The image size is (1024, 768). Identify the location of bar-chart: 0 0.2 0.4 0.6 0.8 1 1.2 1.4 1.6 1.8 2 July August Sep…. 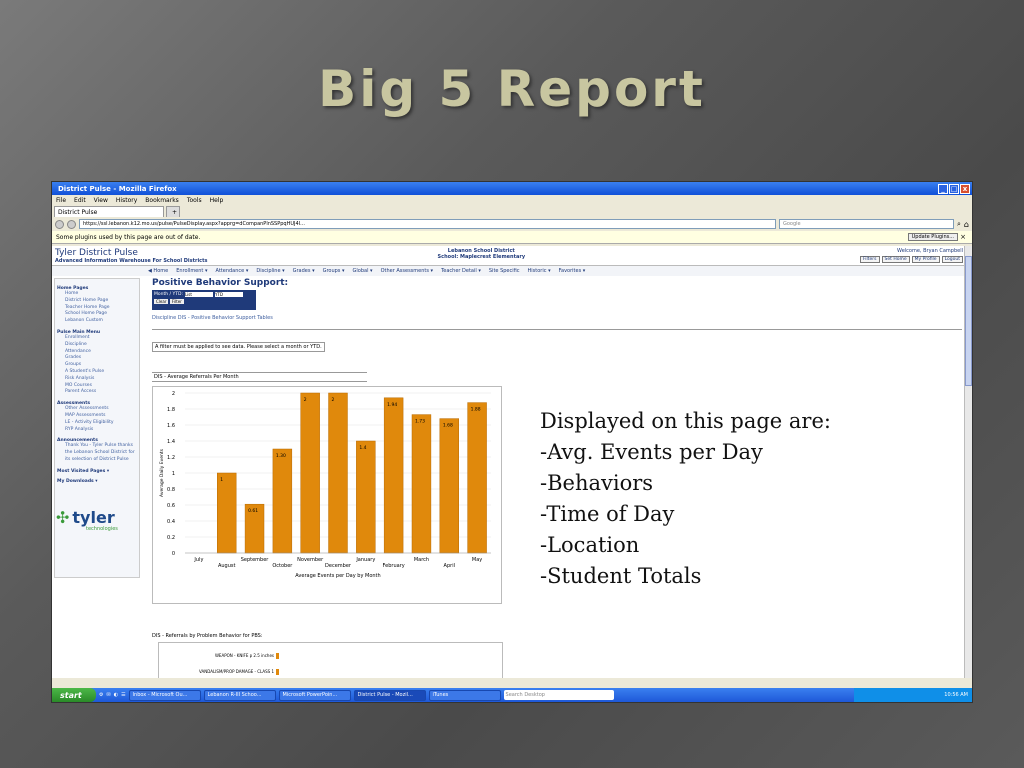
(325, 485).